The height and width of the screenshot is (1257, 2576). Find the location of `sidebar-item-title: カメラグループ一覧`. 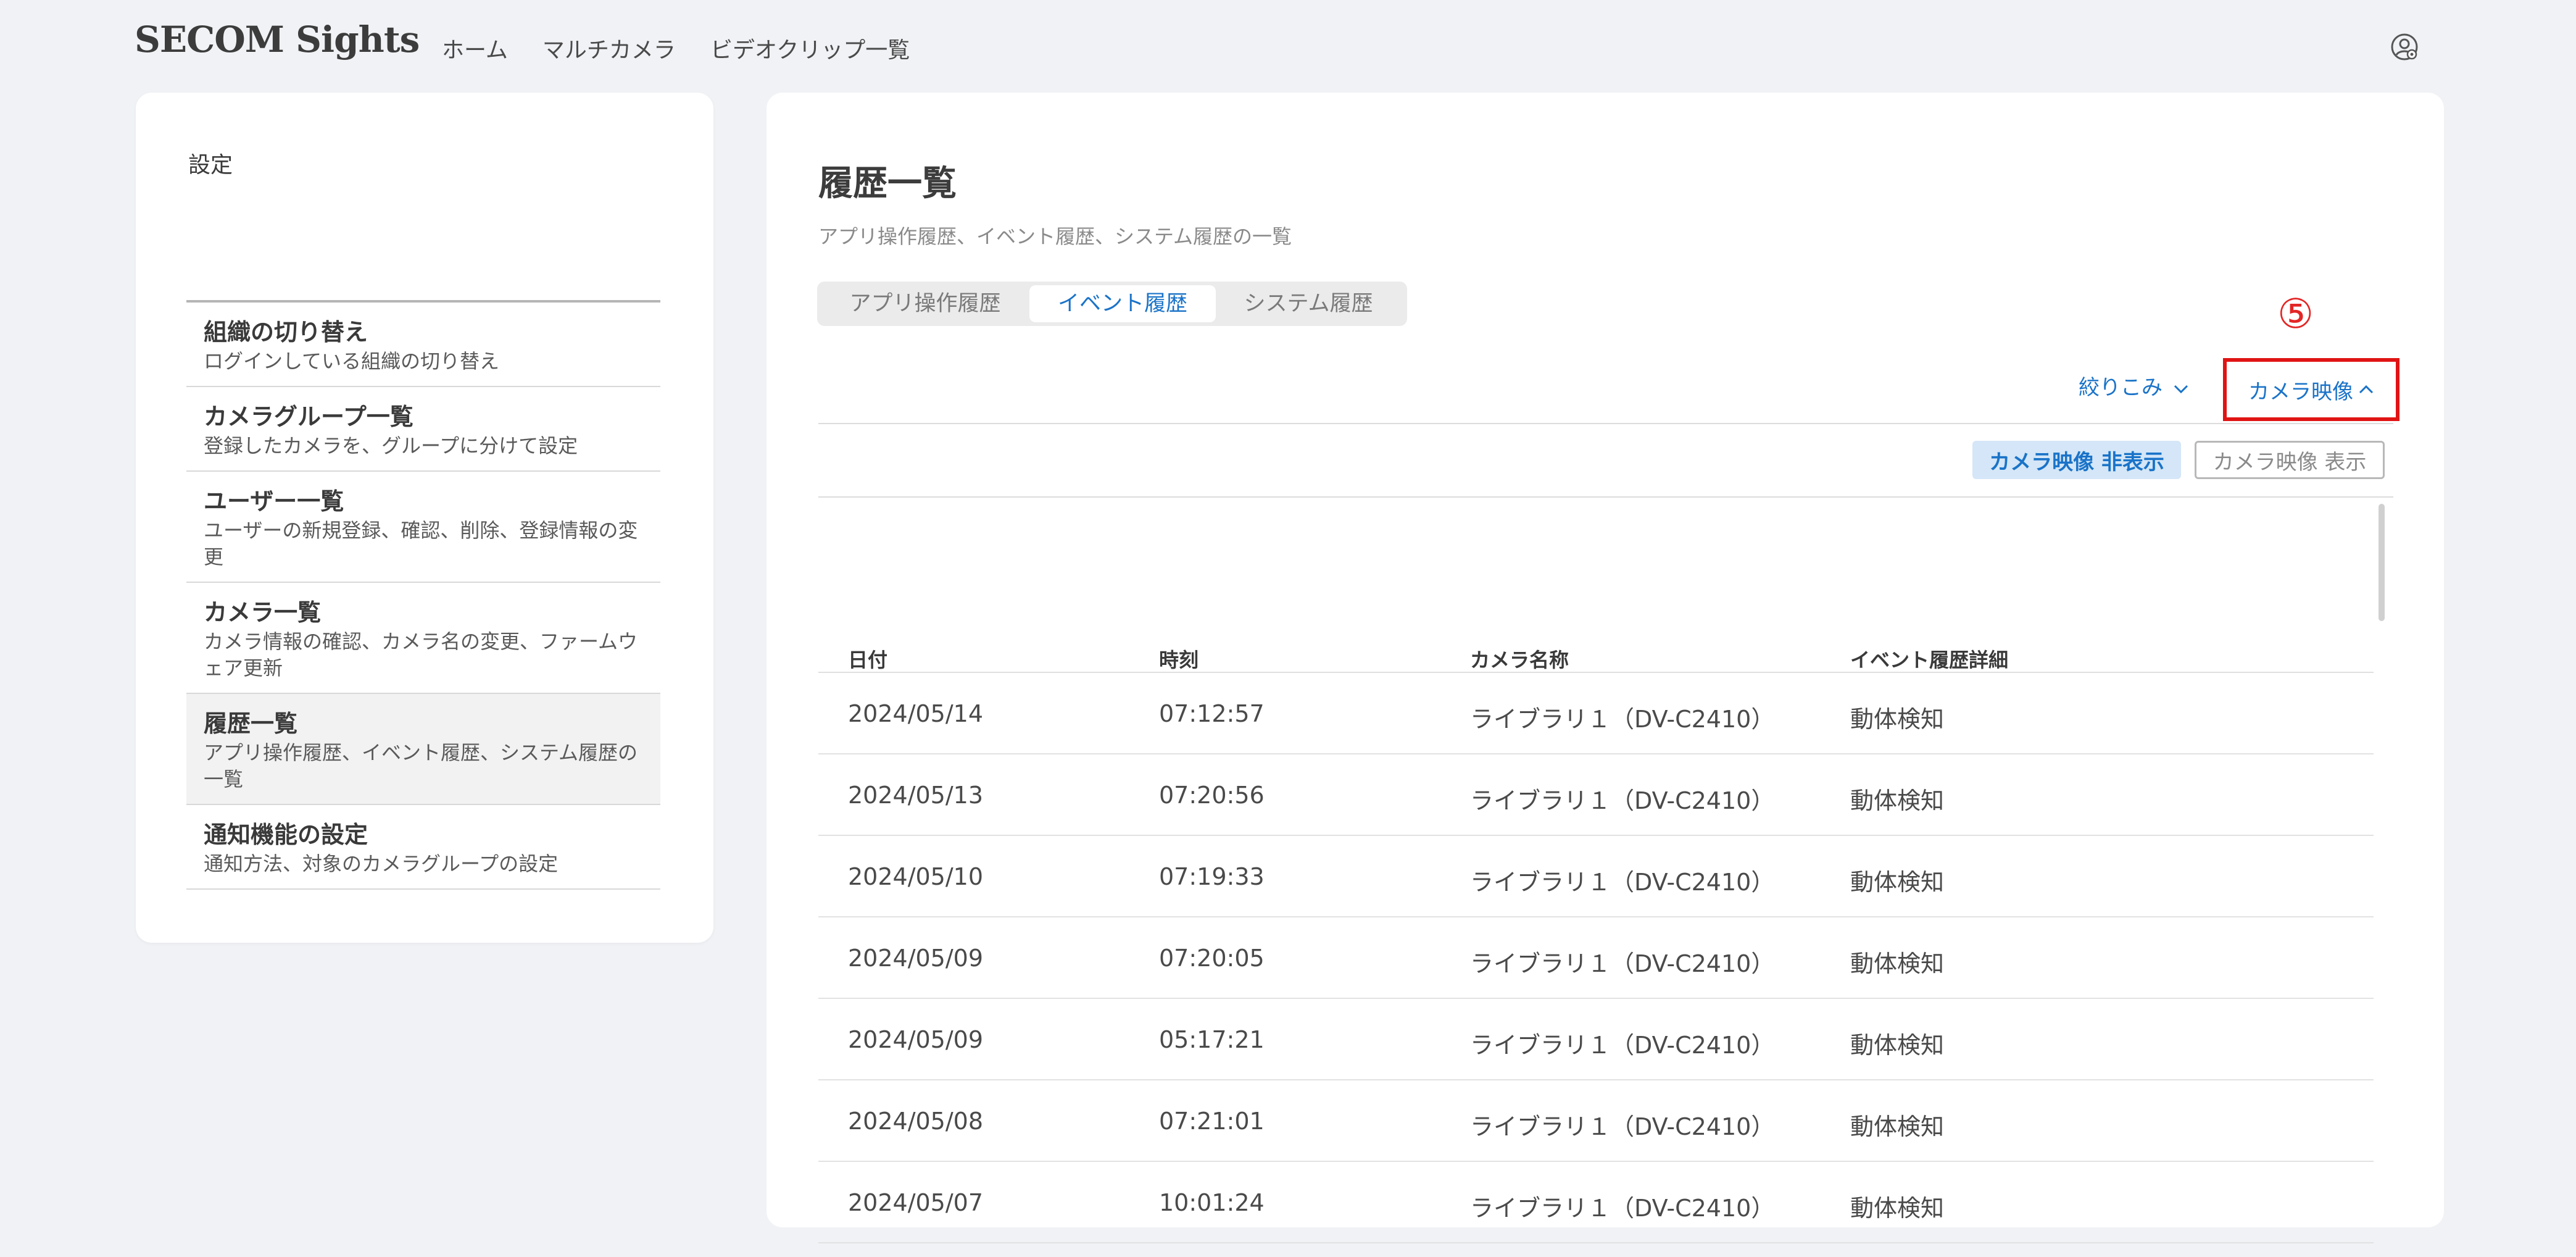

sidebar-item-title: カメラグループ一覧 is located at coordinates (308, 416).